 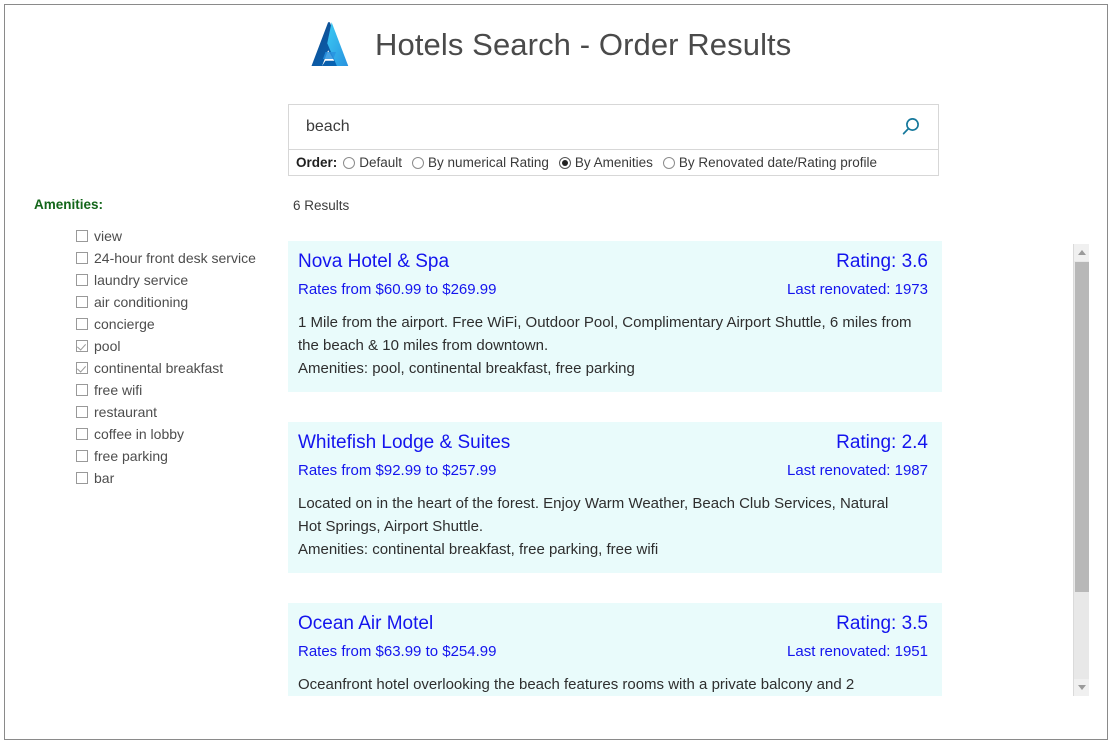 What do you see at coordinates (397, 651) in the screenshot?
I see `hotel-rates: Rates from $63.99 to $254.99` at bounding box center [397, 651].